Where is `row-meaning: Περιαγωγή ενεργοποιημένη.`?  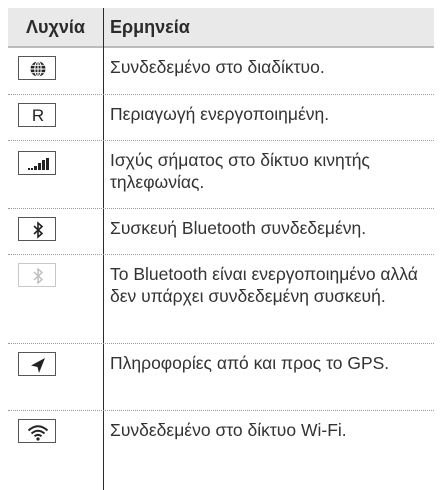
row-meaning: Περιαγωγή ενεργοποιημένη. is located at coordinates (220, 114).